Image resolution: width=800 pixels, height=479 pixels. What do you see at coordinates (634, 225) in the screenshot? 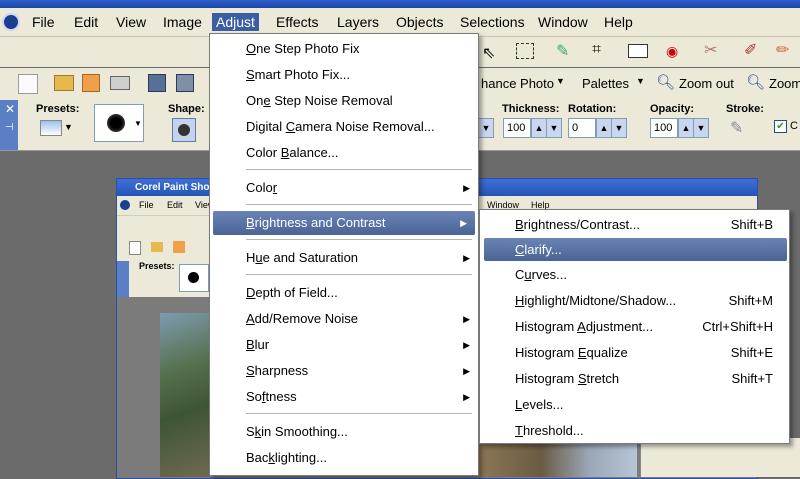
I see `submenu-item-brightness-contrast: Brightness/Contrast... Shift+B` at bounding box center [634, 225].